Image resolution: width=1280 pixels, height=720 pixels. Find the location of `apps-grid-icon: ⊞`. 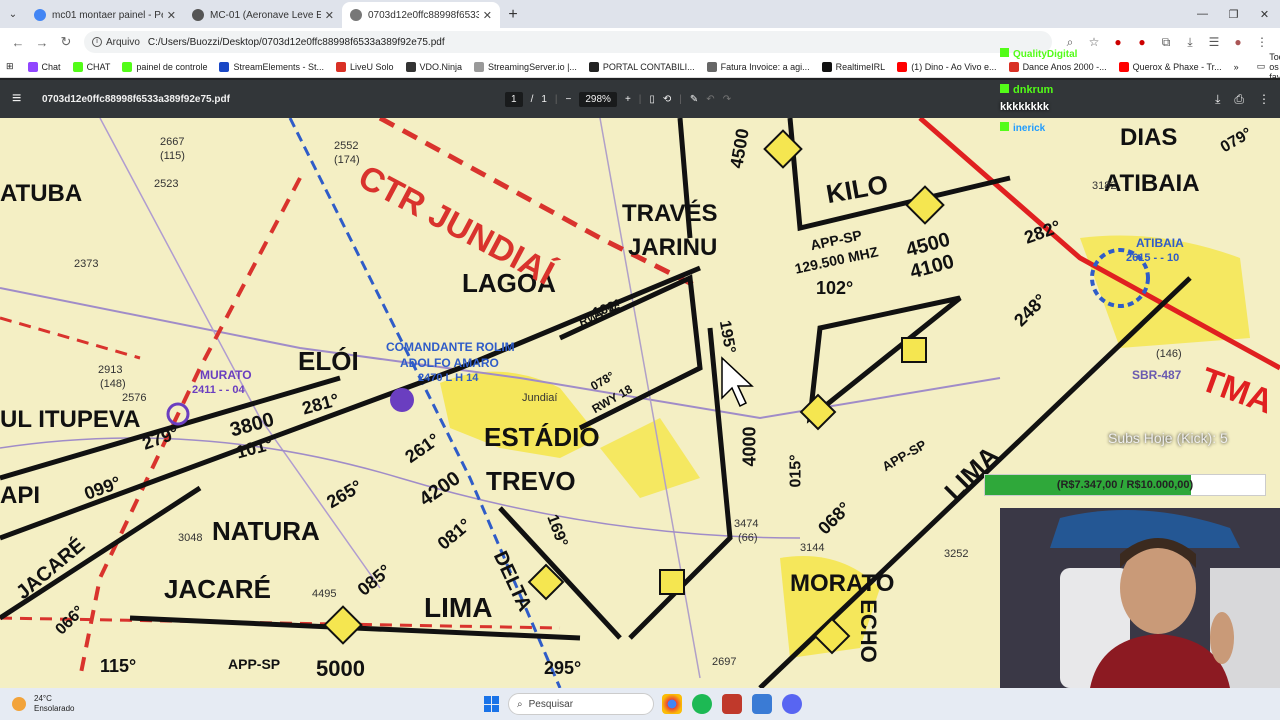

apps-grid-icon: ⊞ is located at coordinates (10, 66).